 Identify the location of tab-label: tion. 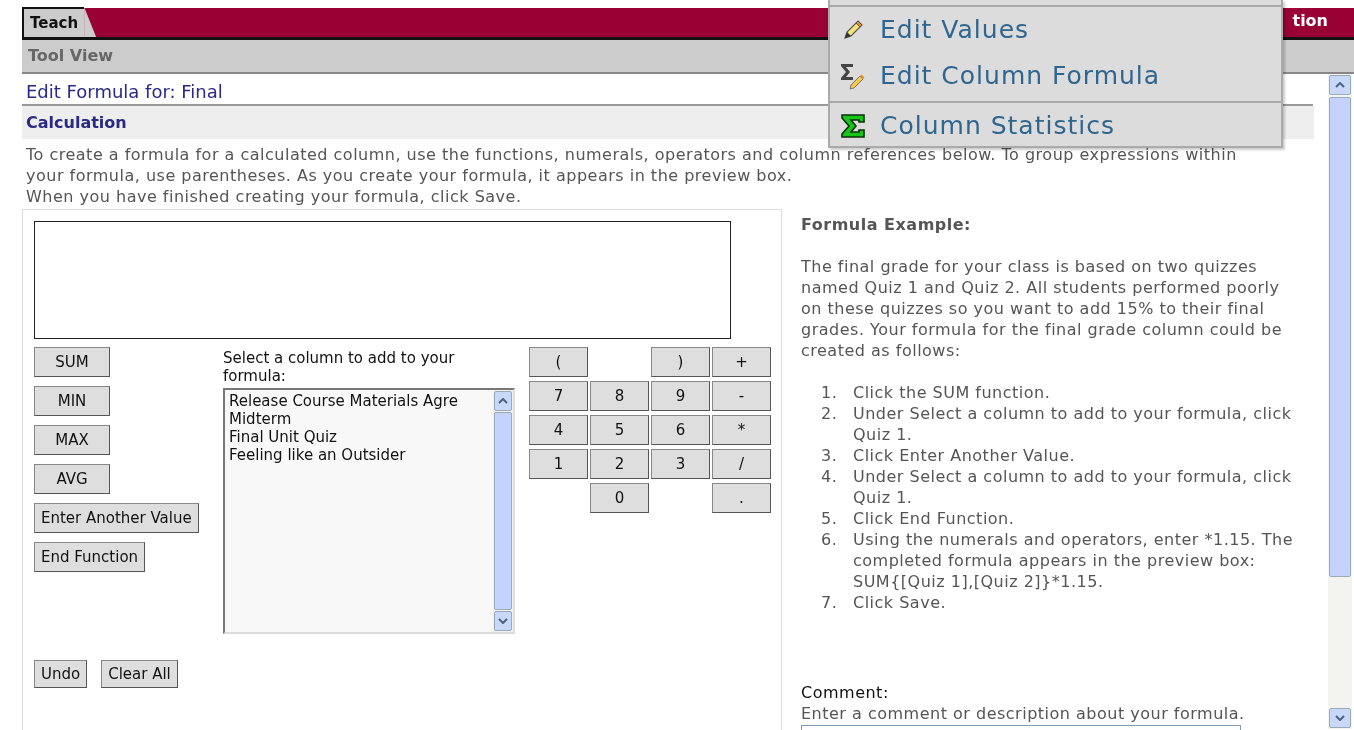
(1323, 23).